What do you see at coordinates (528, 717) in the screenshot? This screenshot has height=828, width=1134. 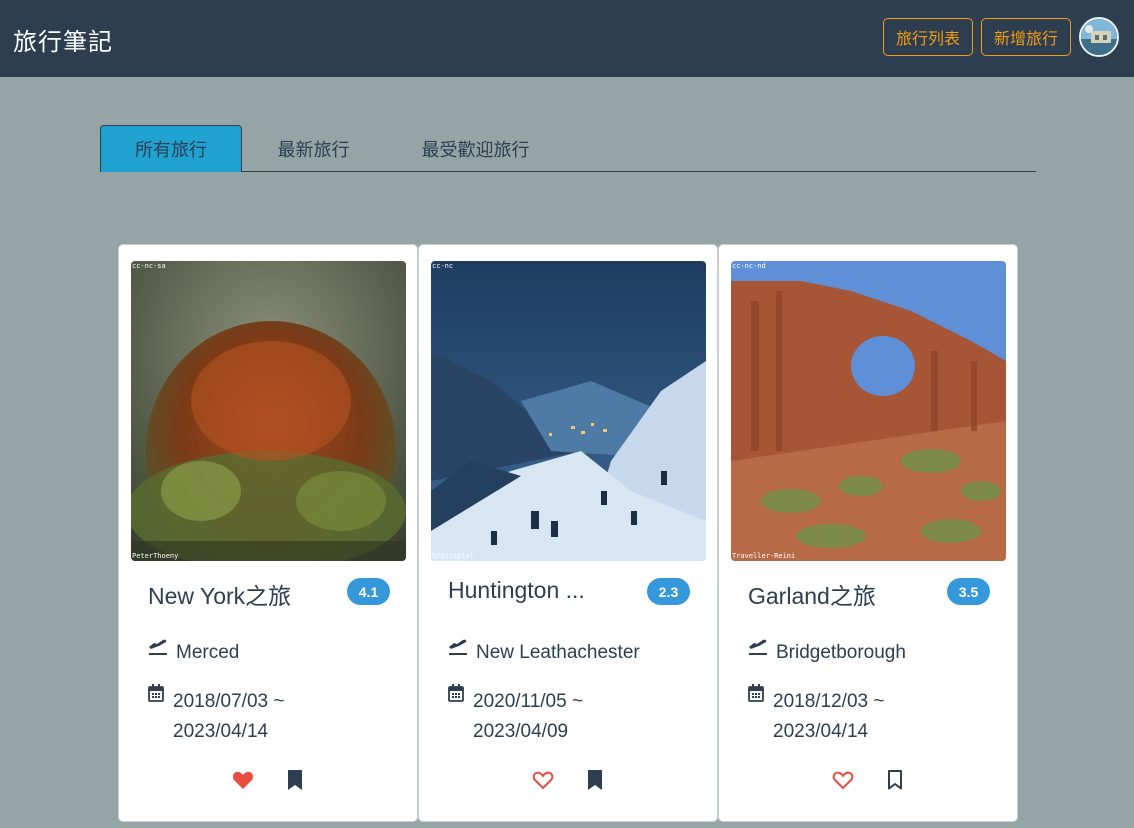 I see `trip-dates: 2020/11/05 ~ 2023/04/09` at bounding box center [528, 717].